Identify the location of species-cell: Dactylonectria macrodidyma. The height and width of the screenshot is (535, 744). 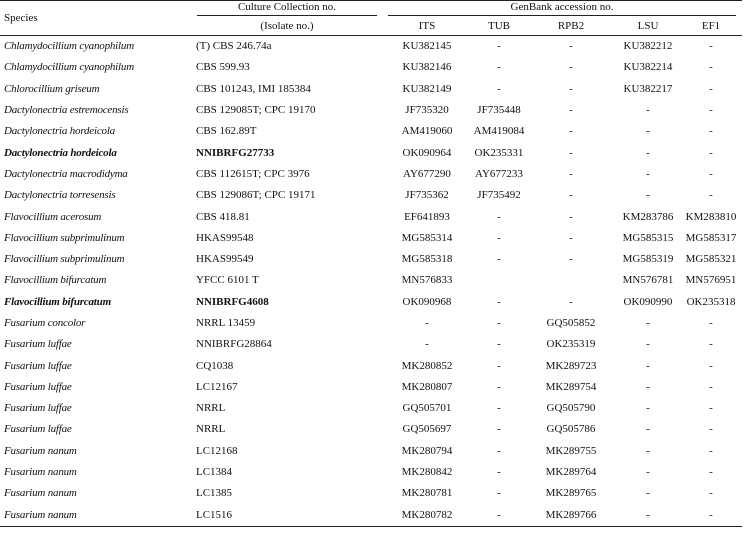
(66, 173).